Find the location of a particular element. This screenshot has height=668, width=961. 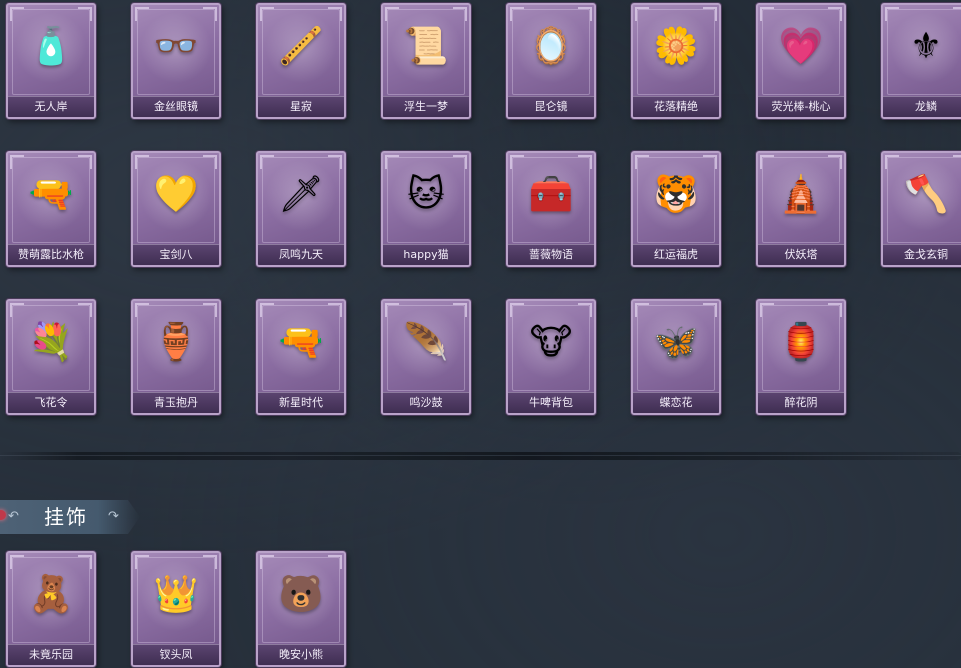

section-header-pendants: ↶ 挂饰 ↷ is located at coordinates (70, 517).